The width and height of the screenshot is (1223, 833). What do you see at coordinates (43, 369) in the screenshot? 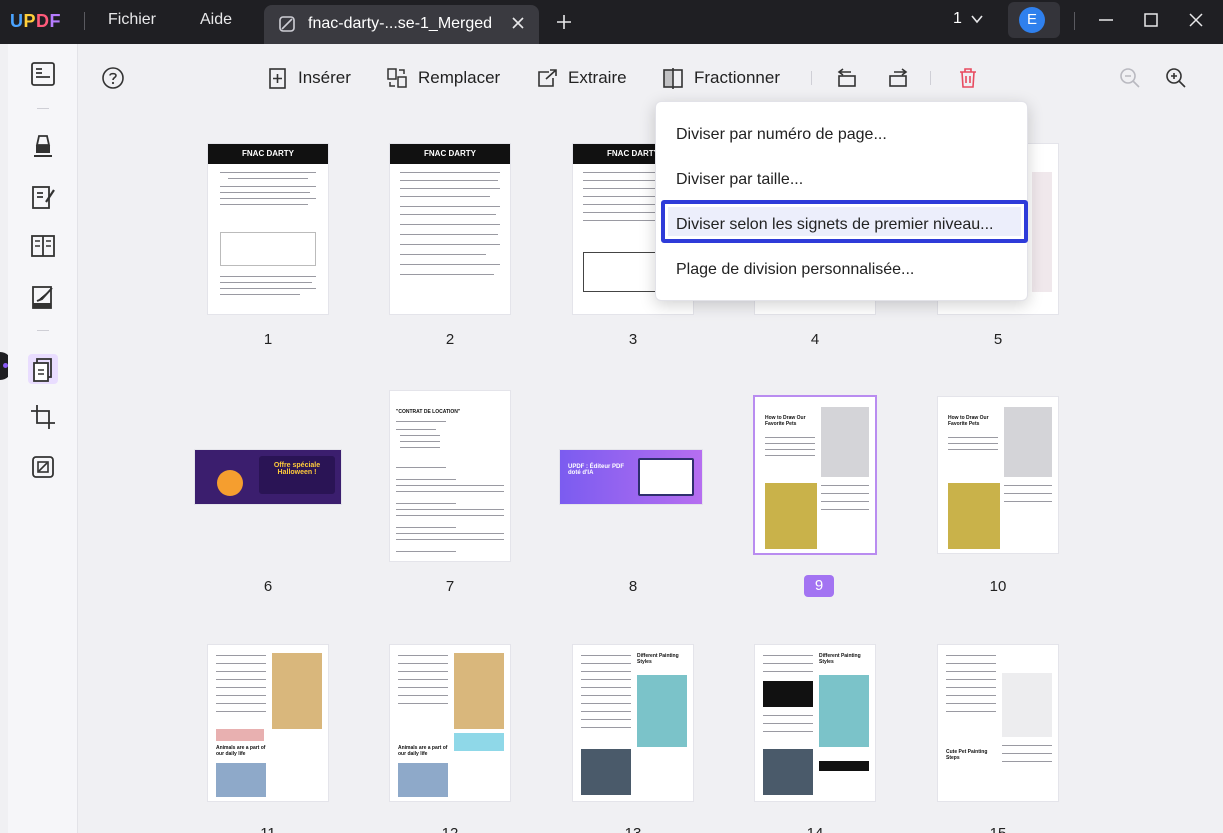
I see `organize-pages-icon` at bounding box center [43, 369].